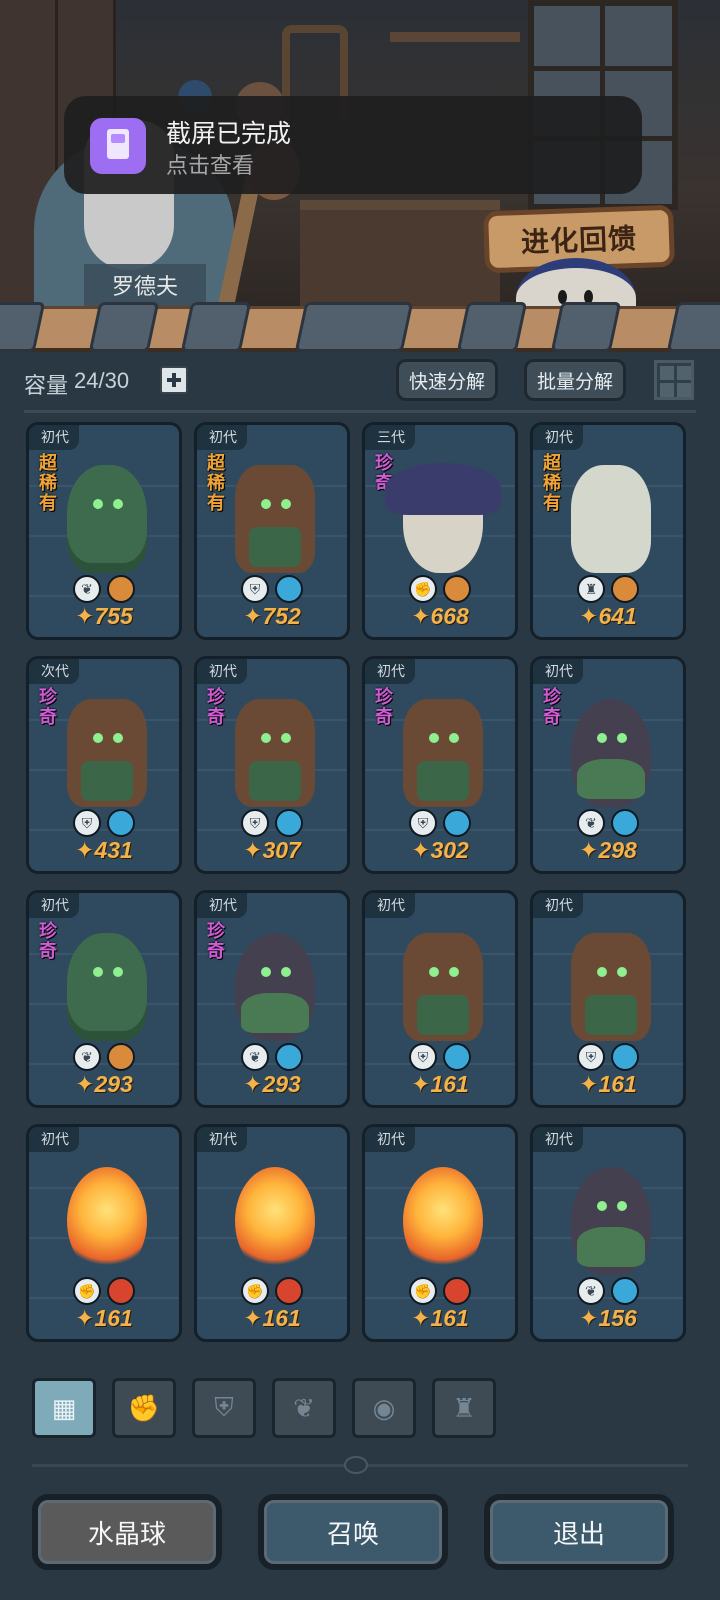 This screenshot has width=720, height=1600. I want to click on category-tab-sprout-icon: ❦, so click(304, 1408).